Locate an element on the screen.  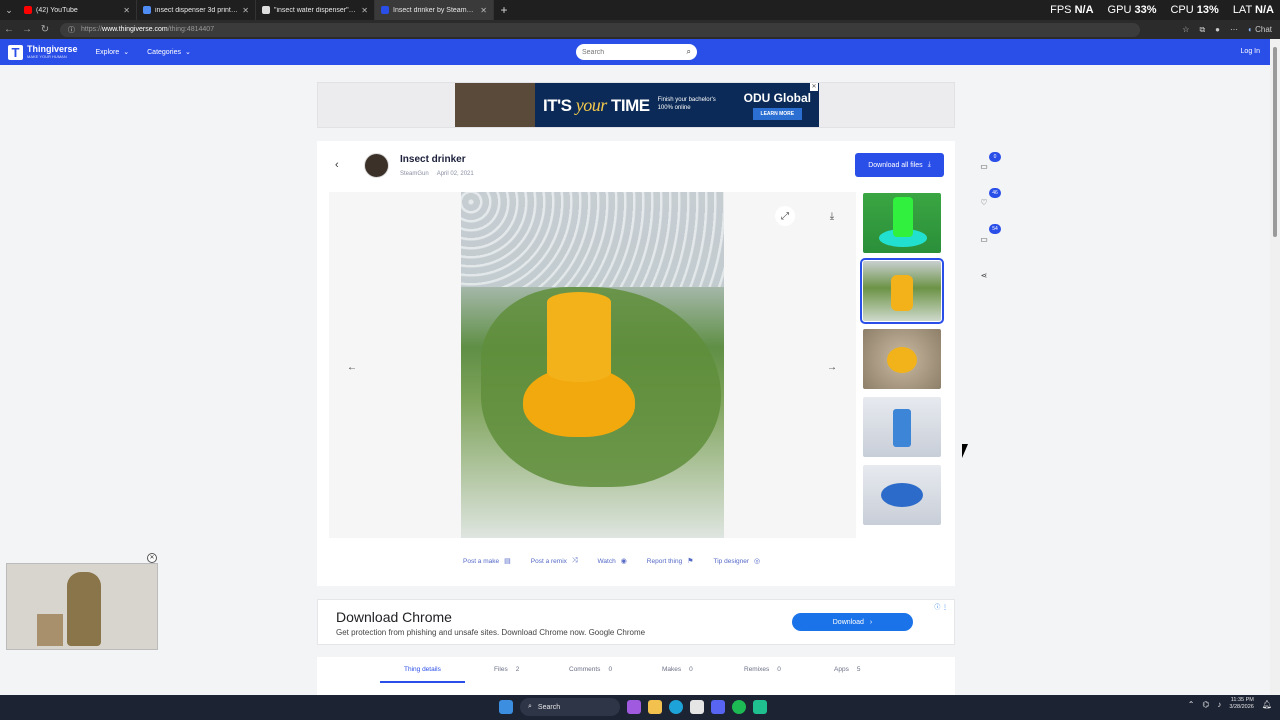
notification-bell-icon: 🔔︎ is located at coordinates (1267, 704).